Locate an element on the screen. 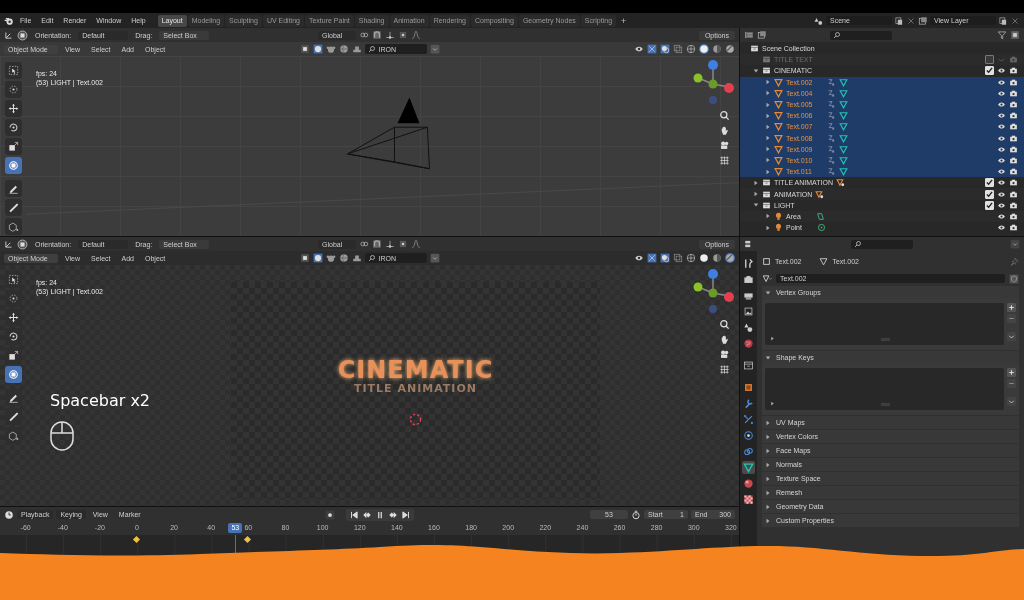 The image size is (1024, 600). ruler-icon is located at coordinates (13, 207).